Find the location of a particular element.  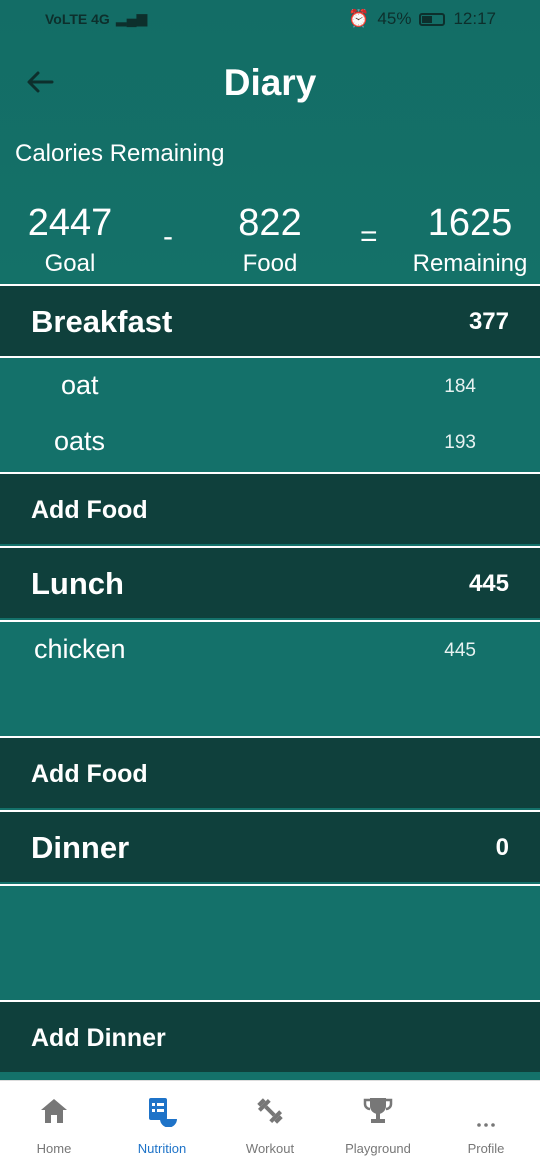

status-right: ⏰ 45% 12:17 is located at coordinates (422, 19).